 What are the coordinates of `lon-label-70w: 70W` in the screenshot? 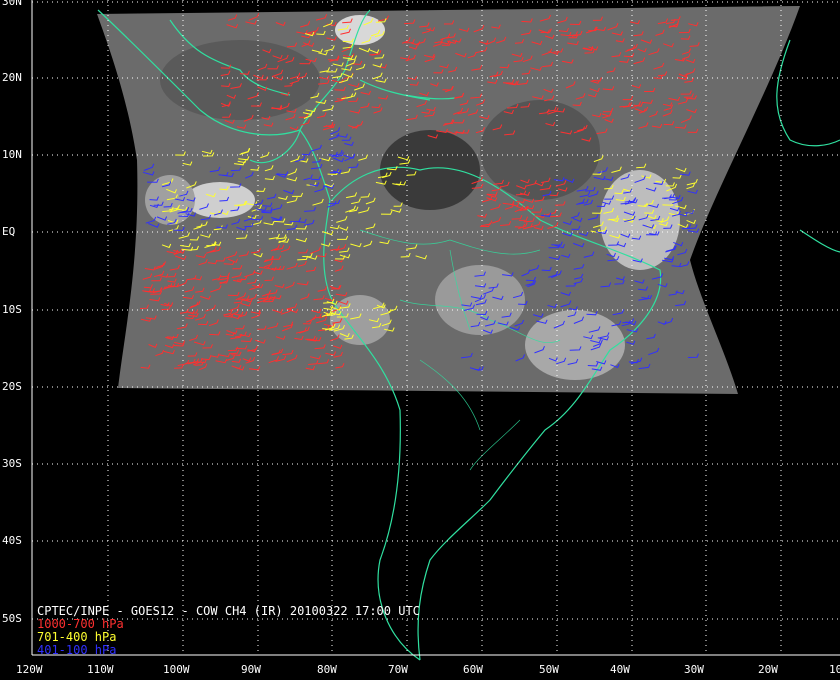 It's located at (398, 669).